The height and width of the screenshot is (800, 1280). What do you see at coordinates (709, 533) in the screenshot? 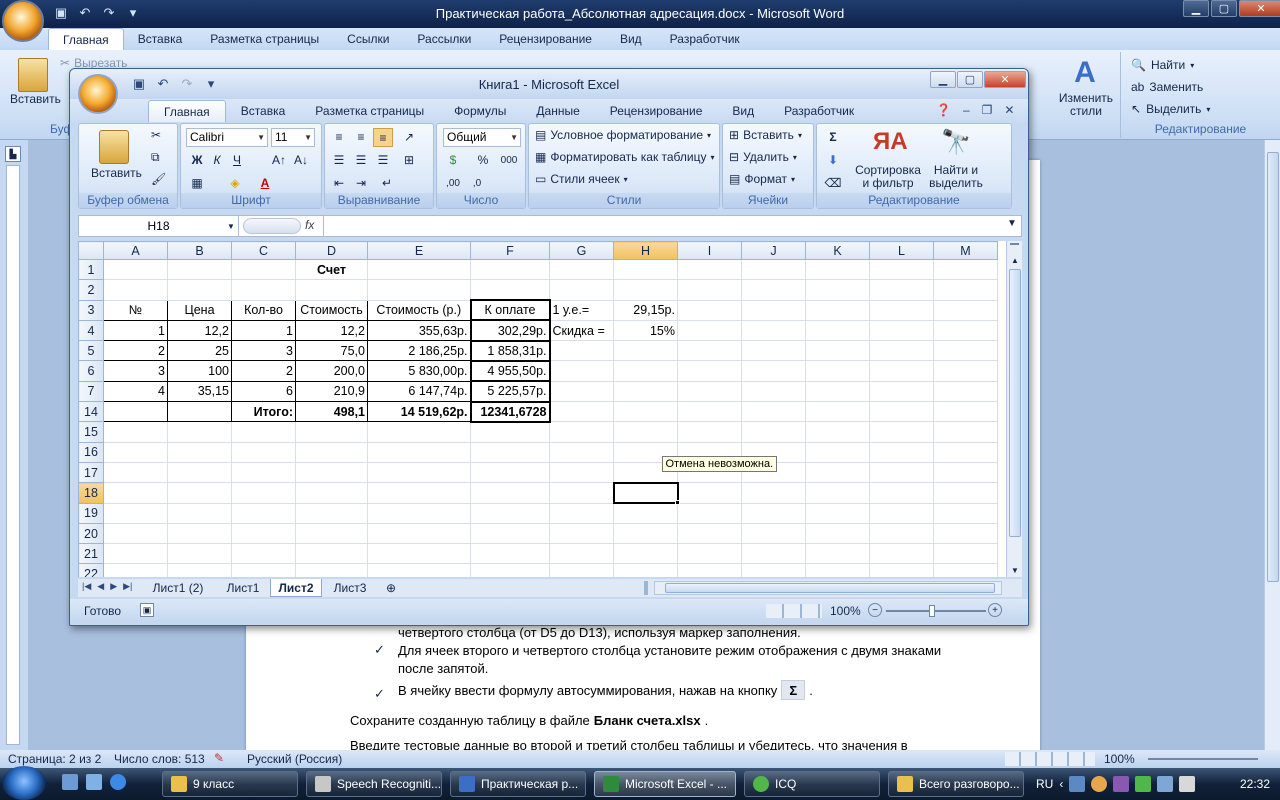
I see `cell-I20` at bounding box center [709, 533].